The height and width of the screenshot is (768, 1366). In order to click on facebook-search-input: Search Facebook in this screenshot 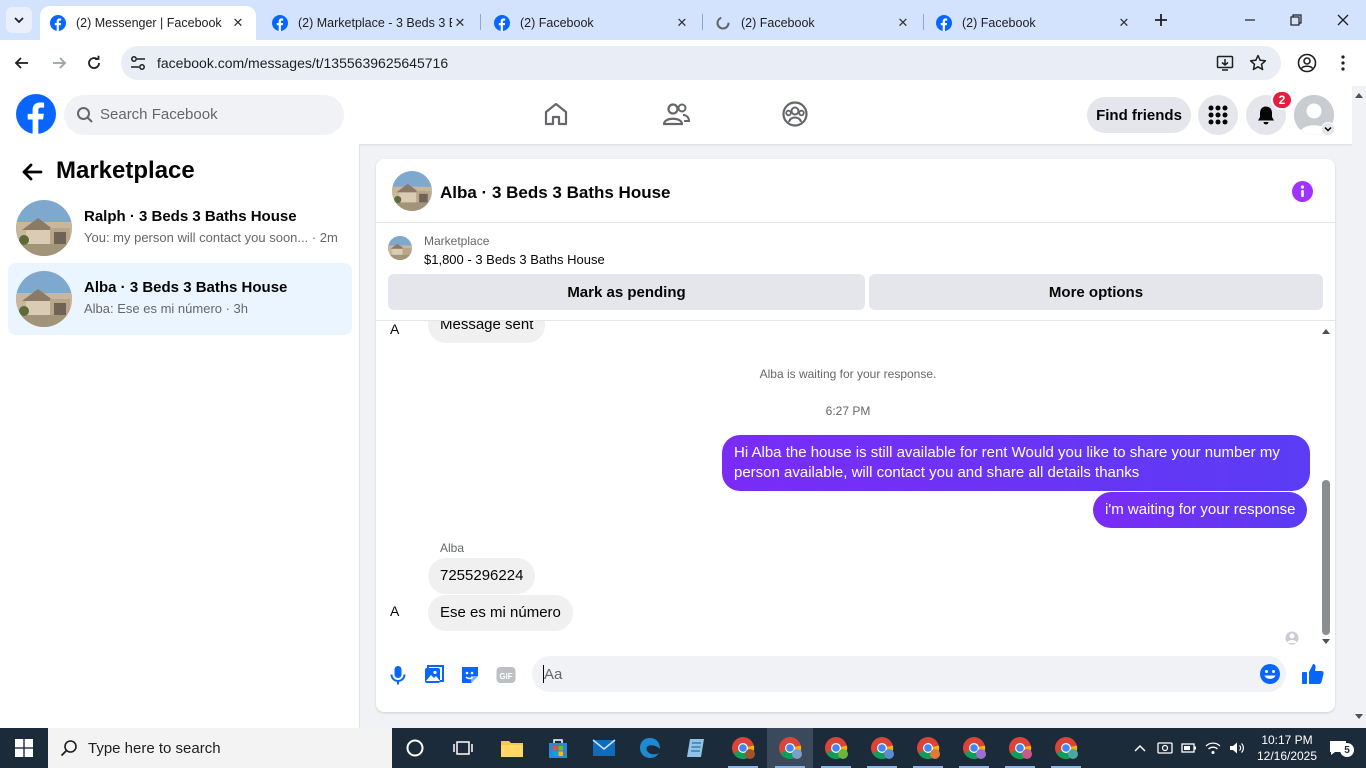, I will do `click(204, 115)`.